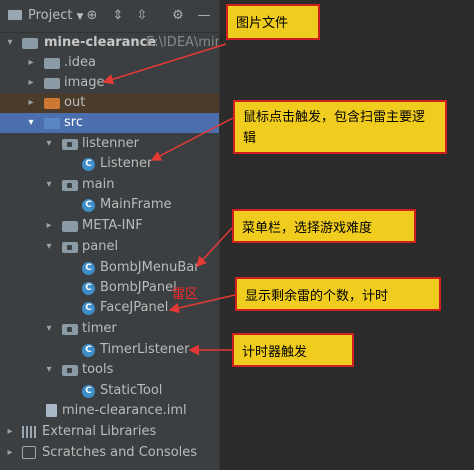 Image resolution: width=474 pixels, height=470 pixels. Describe the element at coordinates (185, 294) in the screenshot. I see `annotation-bombpanel-text: 雷区` at that location.